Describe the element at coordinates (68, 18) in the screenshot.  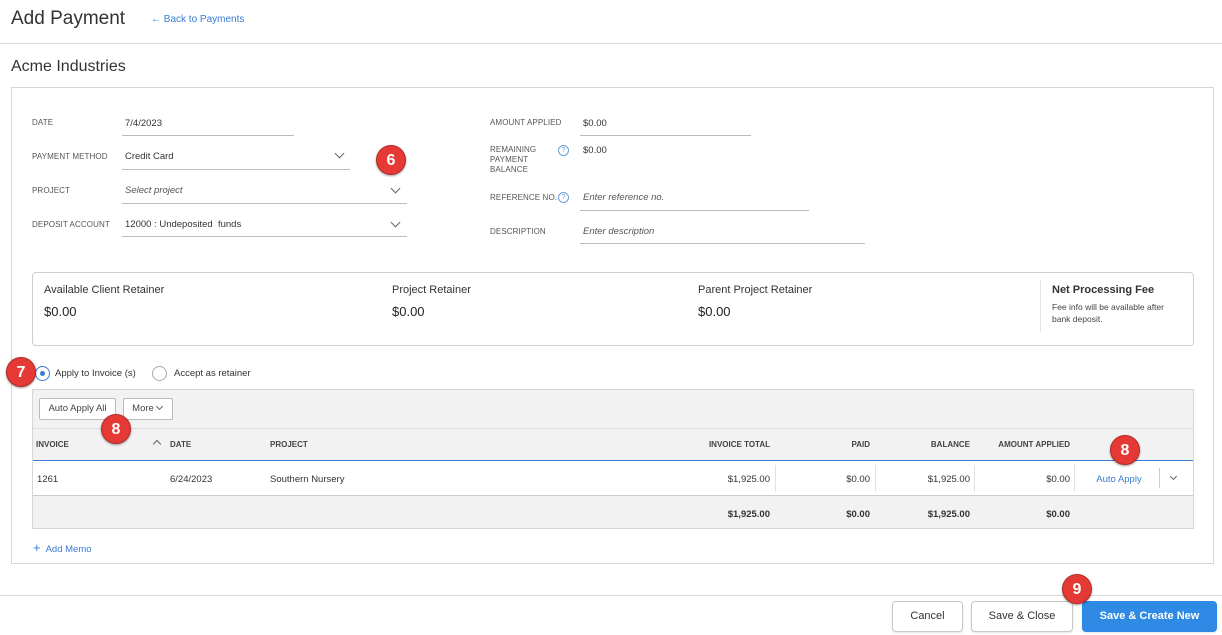
I see `page-title: Add Payment` at that location.